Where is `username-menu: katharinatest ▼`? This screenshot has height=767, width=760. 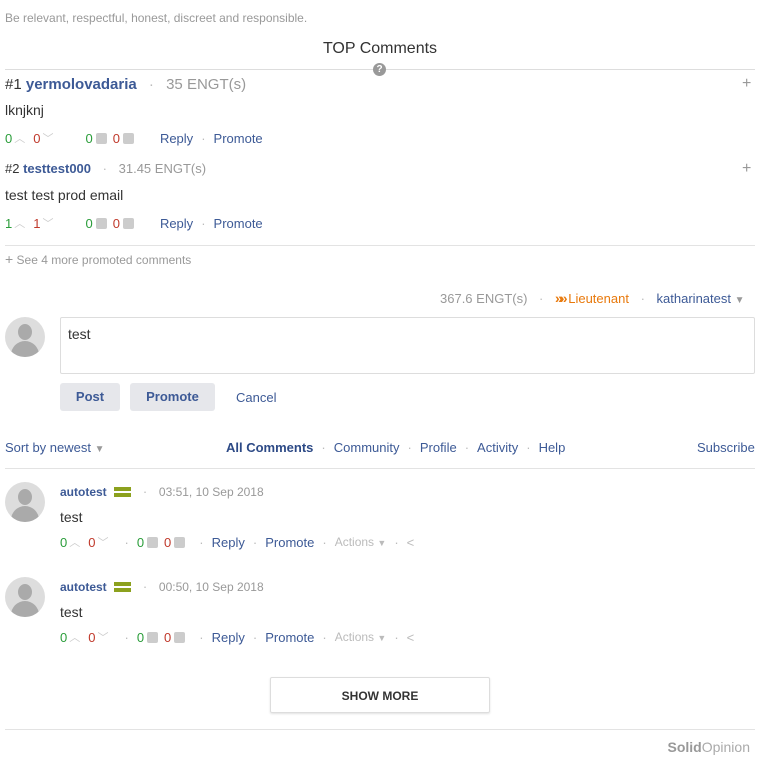
username-menu: katharinatest ▼ is located at coordinates (701, 298).